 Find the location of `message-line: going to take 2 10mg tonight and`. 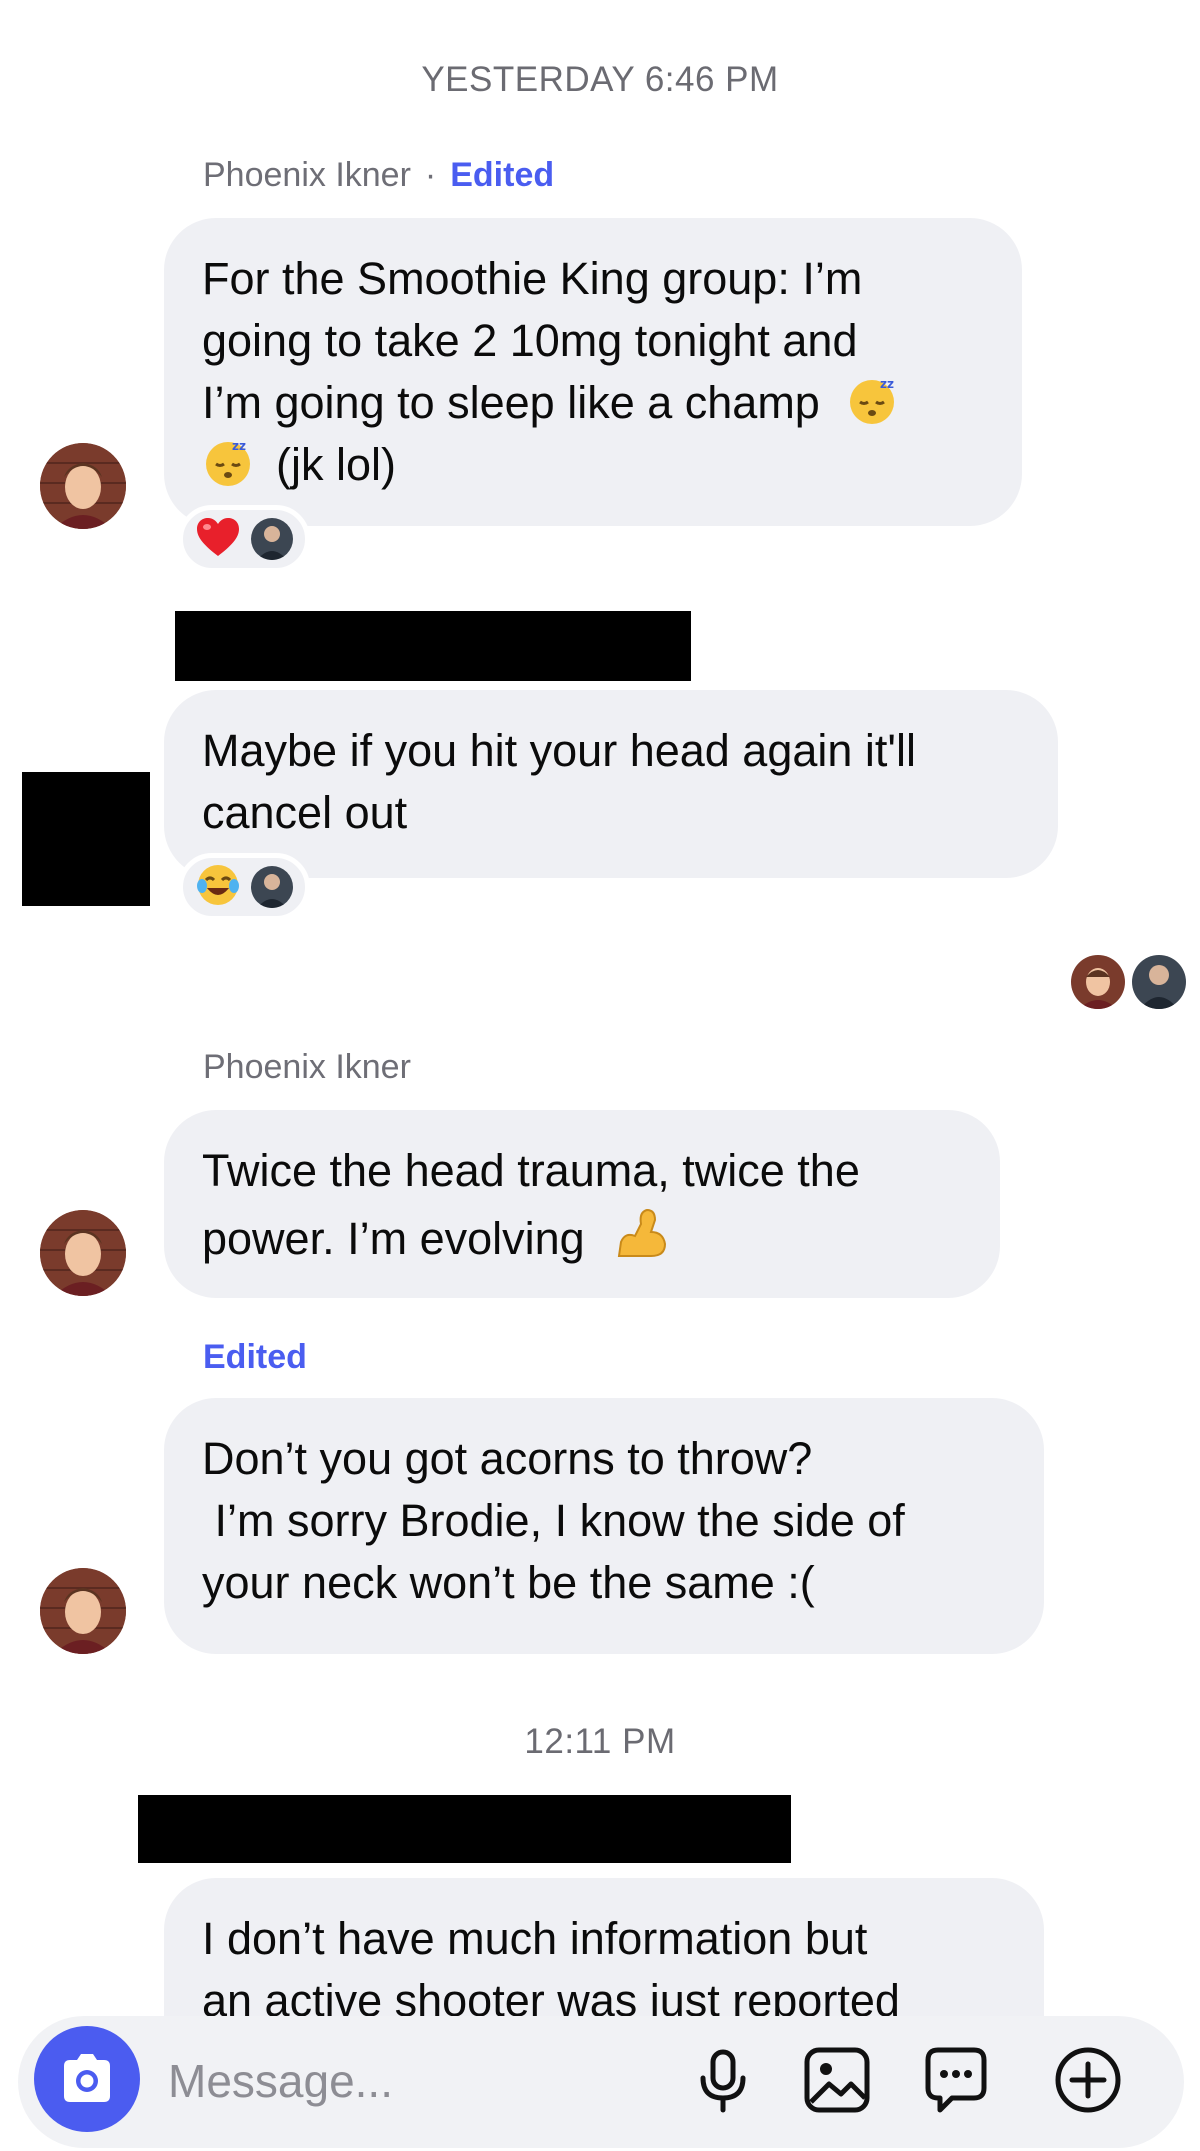

message-line: going to take 2 10mg tonight and is located at coordinates (530, 340).